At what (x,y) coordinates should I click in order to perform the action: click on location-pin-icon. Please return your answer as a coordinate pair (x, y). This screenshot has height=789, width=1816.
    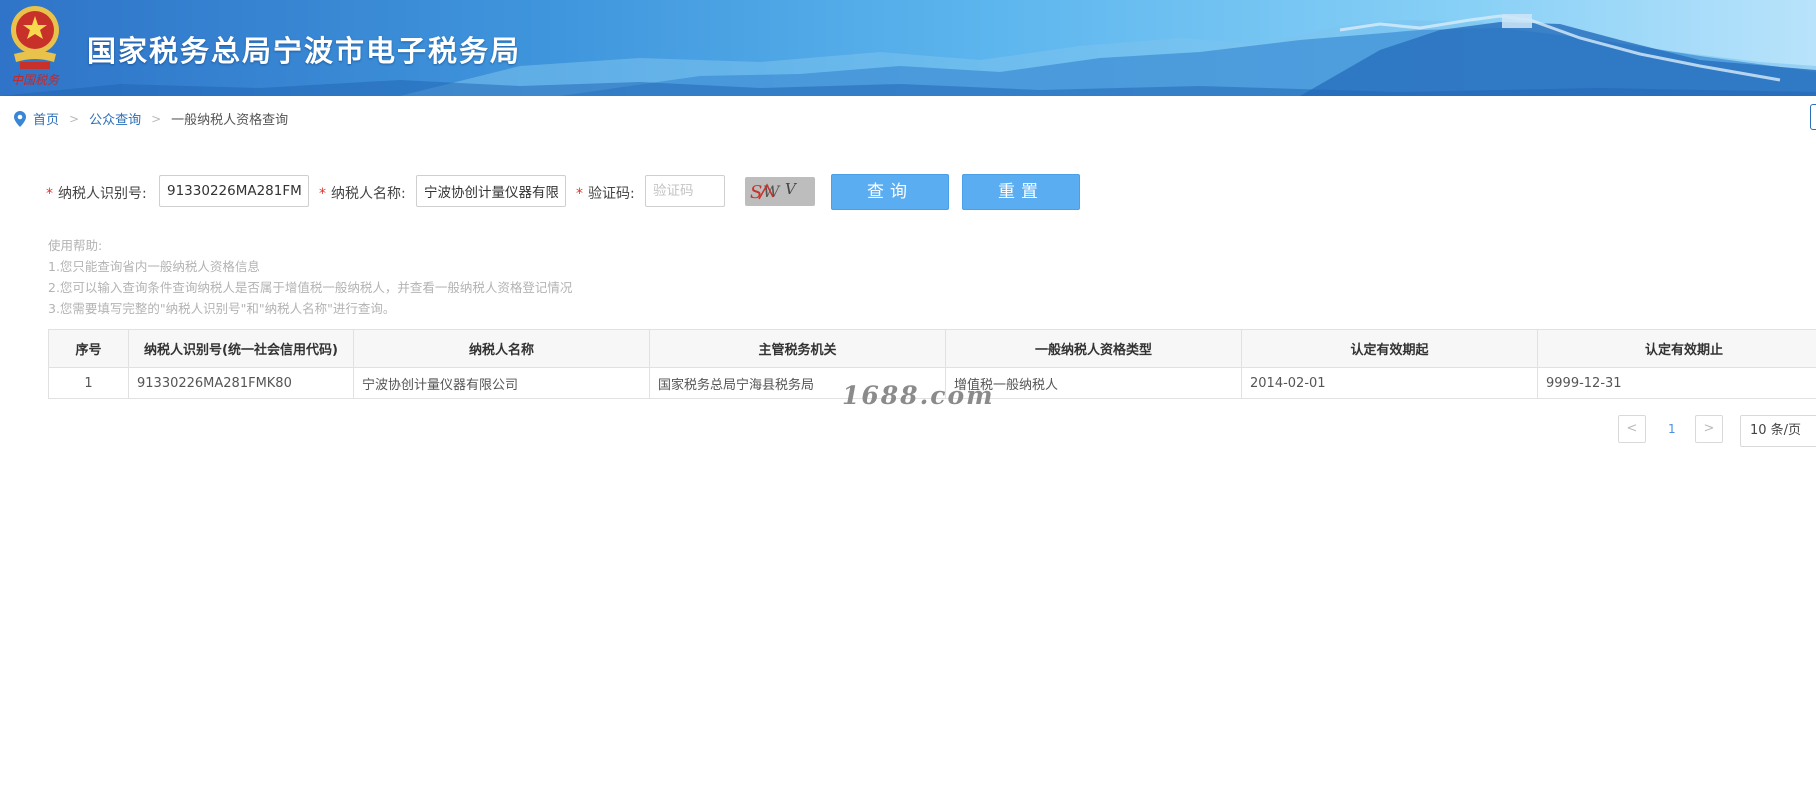
    Looking at the image, I should click on (20, 118).